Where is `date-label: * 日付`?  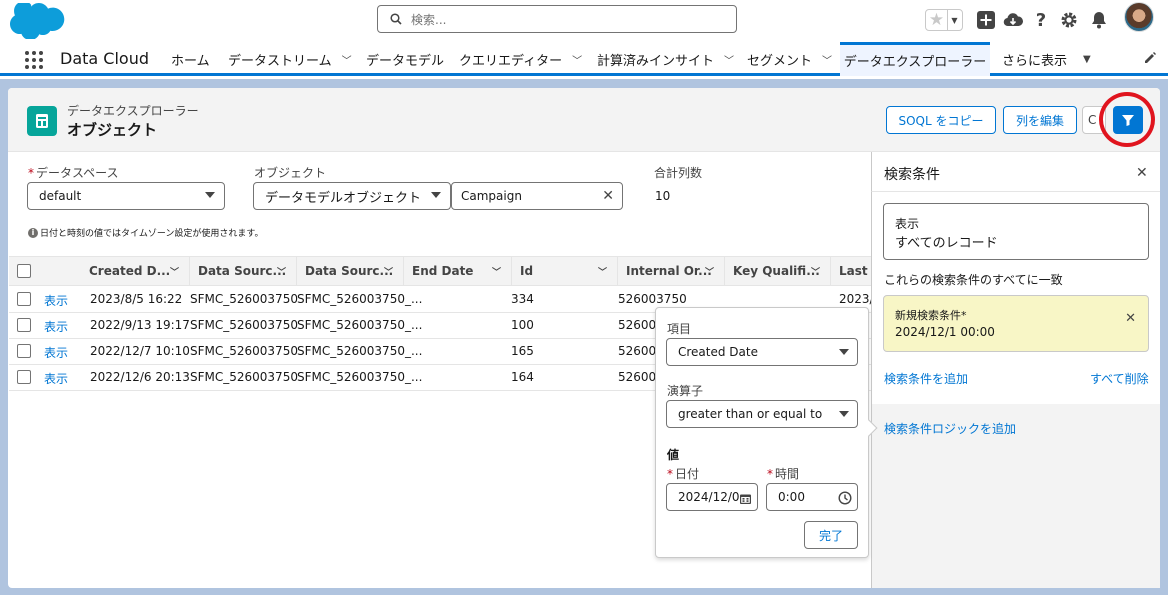
date-label: * 日付 is located at coordinates (683, 474).